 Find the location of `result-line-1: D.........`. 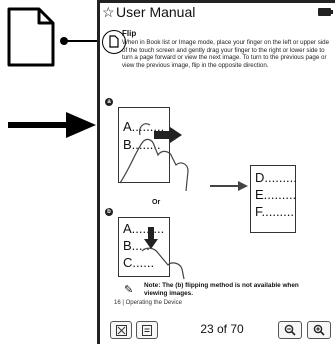

result-line-1: D......... is located at coordinates (276, 177).